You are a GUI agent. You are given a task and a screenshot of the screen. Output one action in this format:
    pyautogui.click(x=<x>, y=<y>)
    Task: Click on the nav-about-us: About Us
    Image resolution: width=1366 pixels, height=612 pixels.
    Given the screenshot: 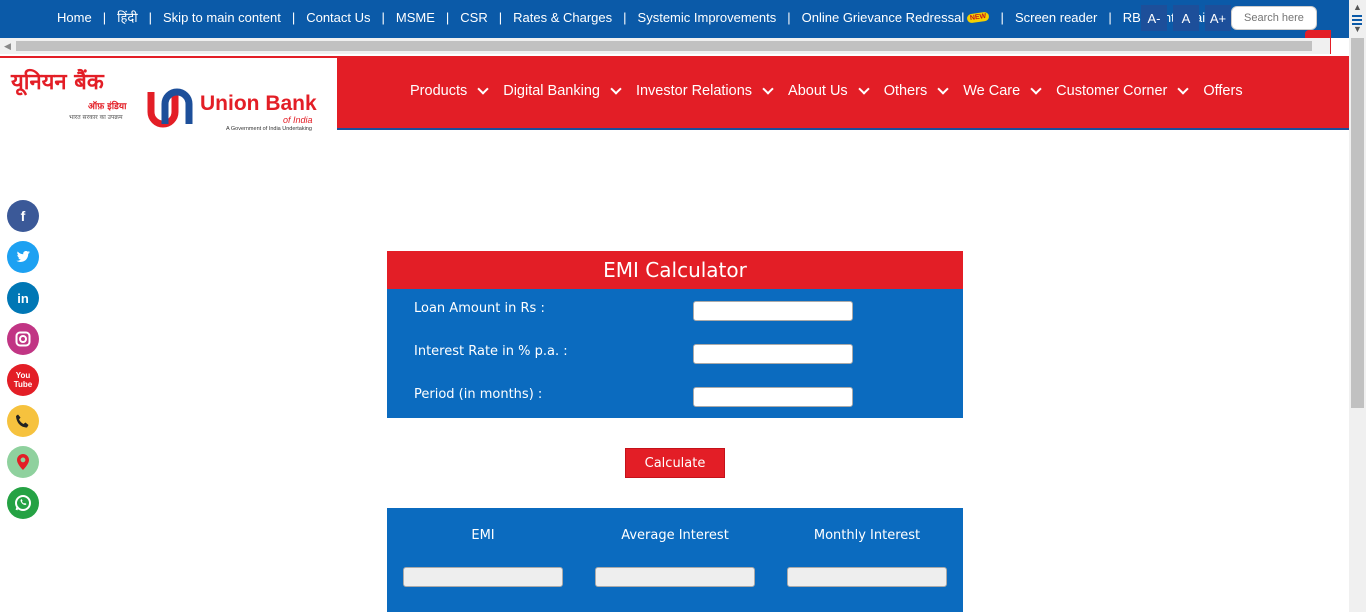 What is the action you would take?
    pyautogui.click(x=829, y=90)
    